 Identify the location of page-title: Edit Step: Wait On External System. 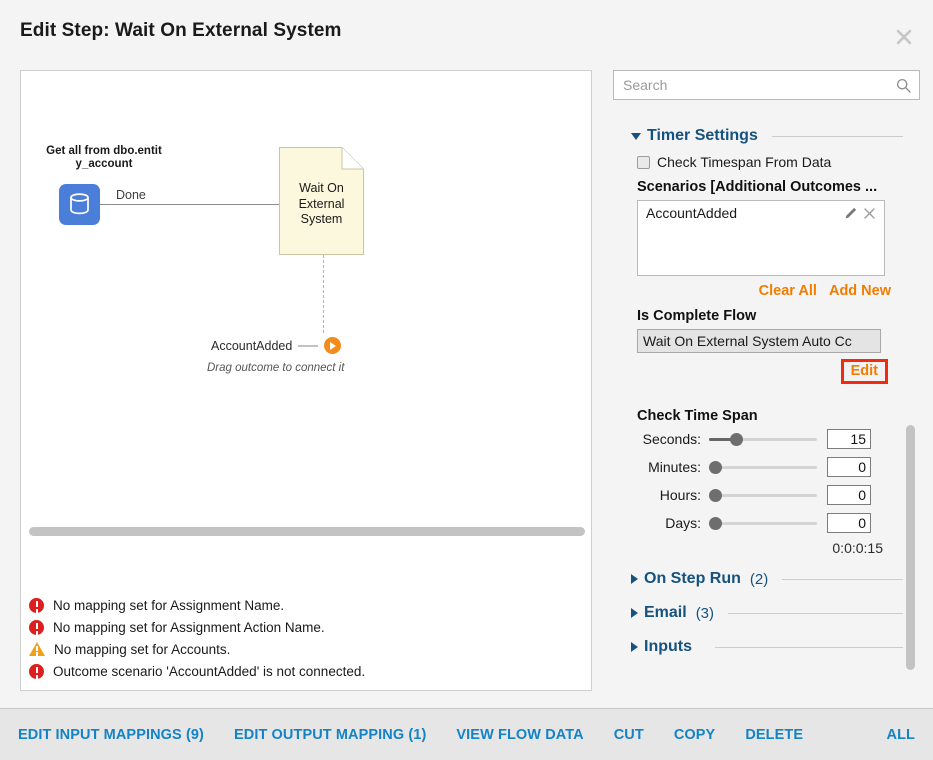
(181, 30).